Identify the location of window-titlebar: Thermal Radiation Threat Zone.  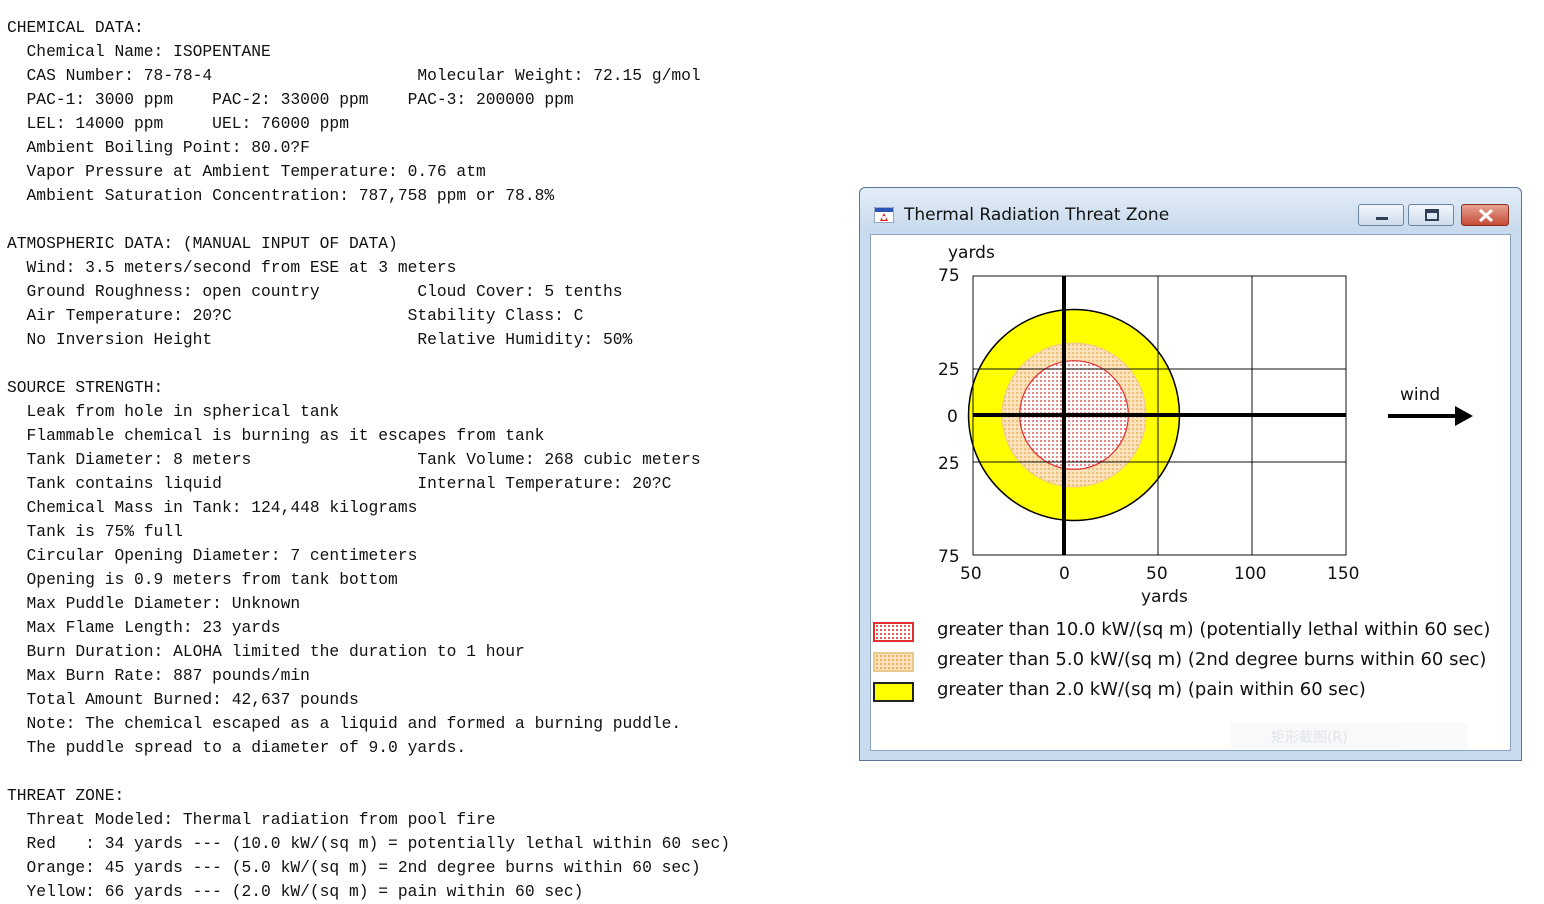
(1190, 210).